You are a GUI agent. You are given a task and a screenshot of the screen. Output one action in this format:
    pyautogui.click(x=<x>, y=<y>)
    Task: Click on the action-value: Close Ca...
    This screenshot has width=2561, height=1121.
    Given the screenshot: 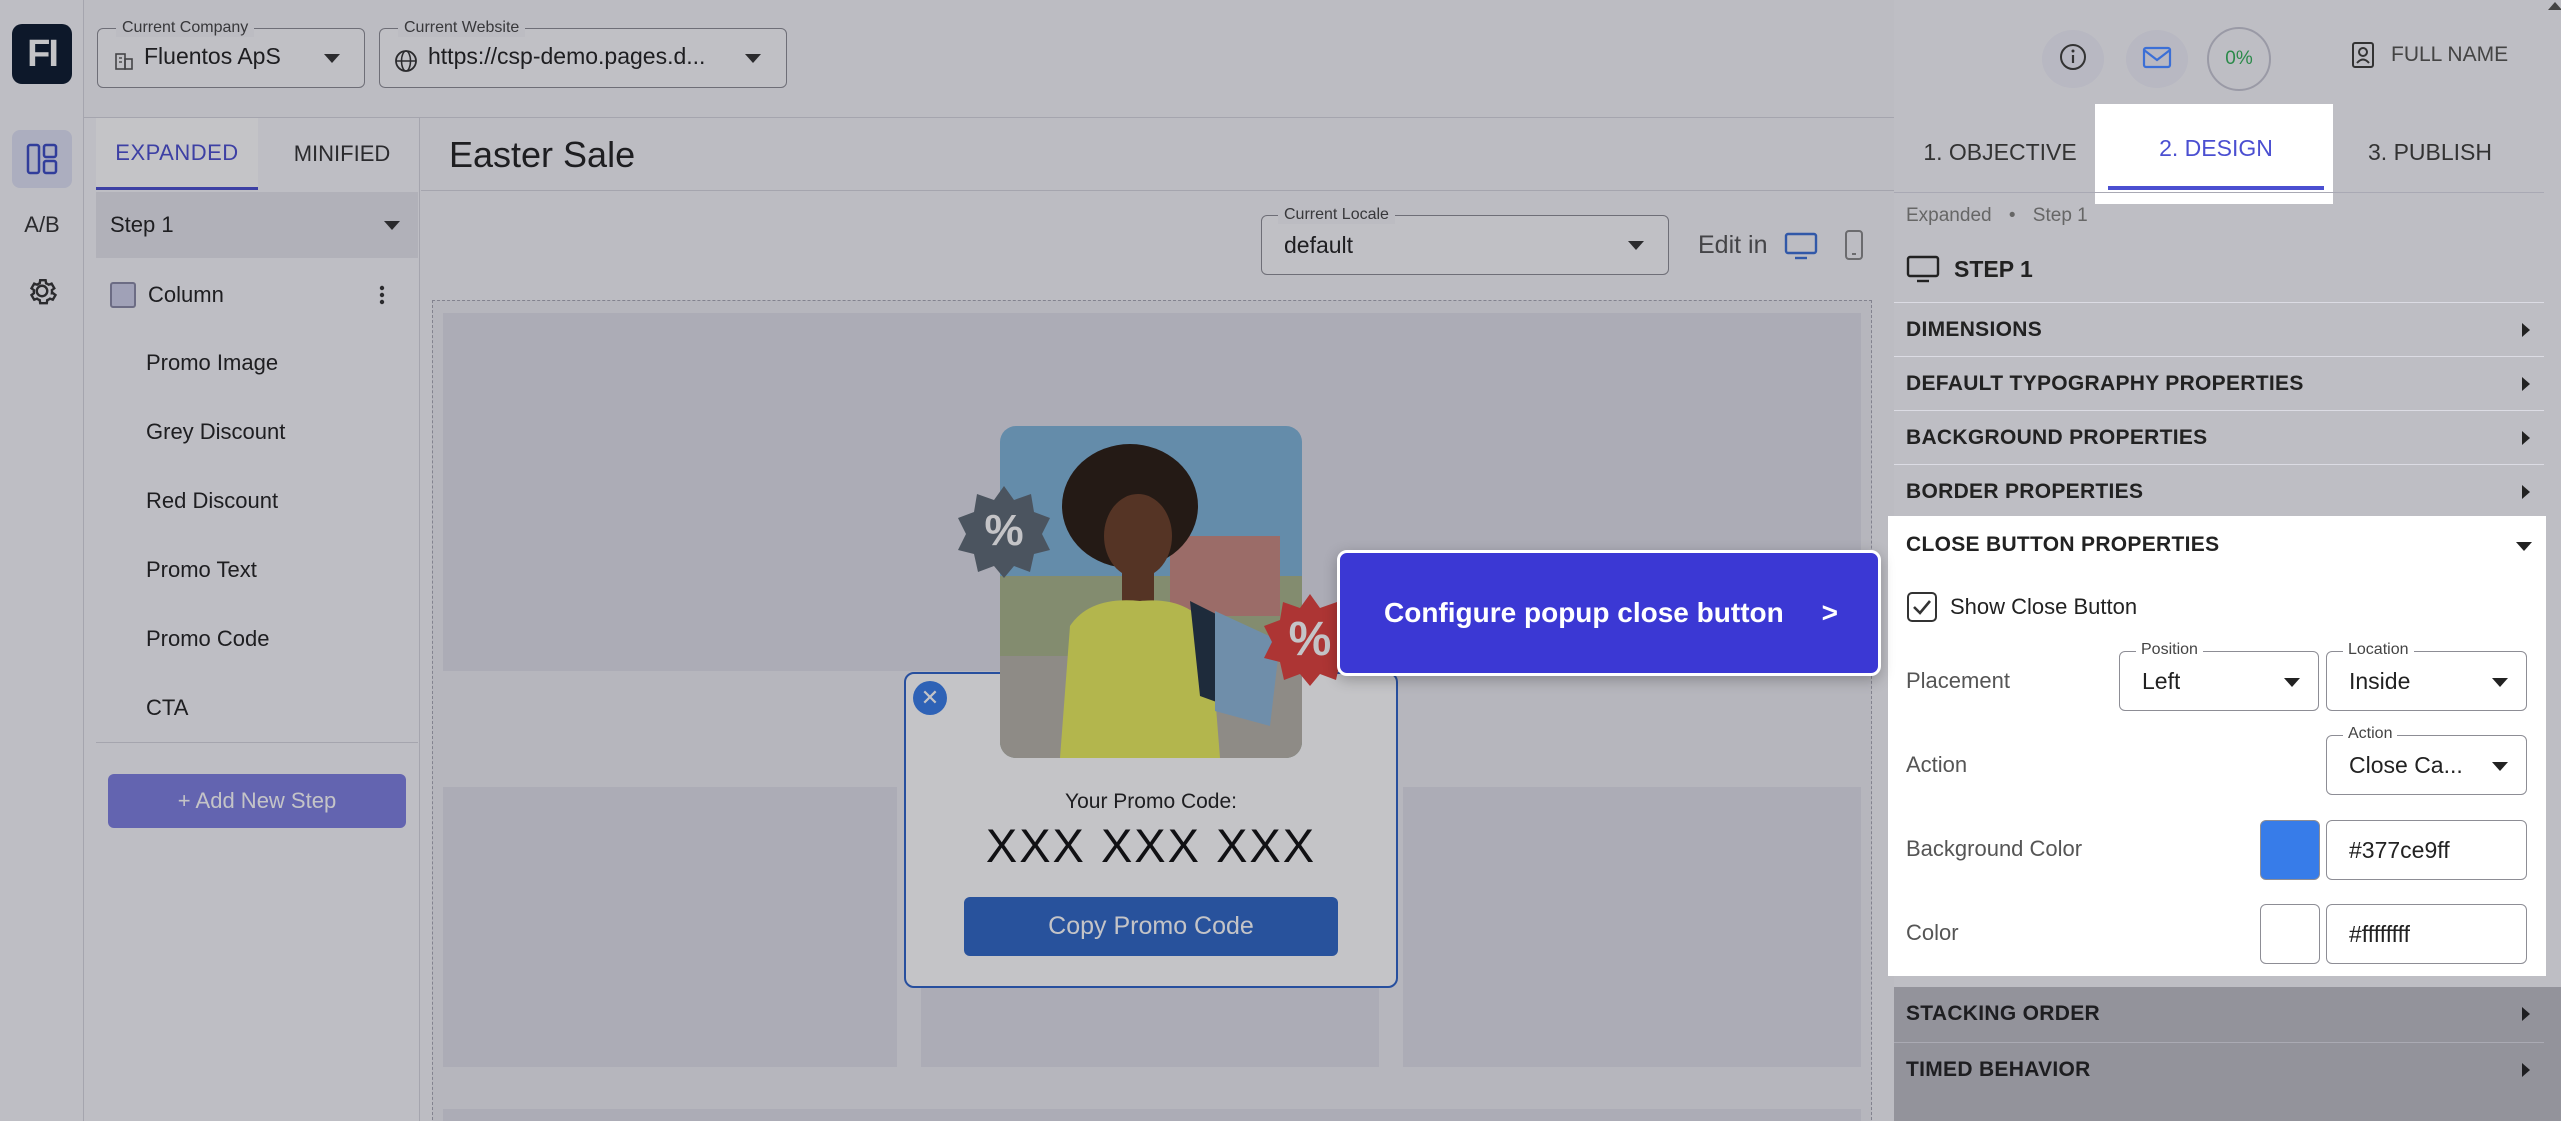 What is the action you would take?
    pyautogui.click(x=2406, y=765)
    